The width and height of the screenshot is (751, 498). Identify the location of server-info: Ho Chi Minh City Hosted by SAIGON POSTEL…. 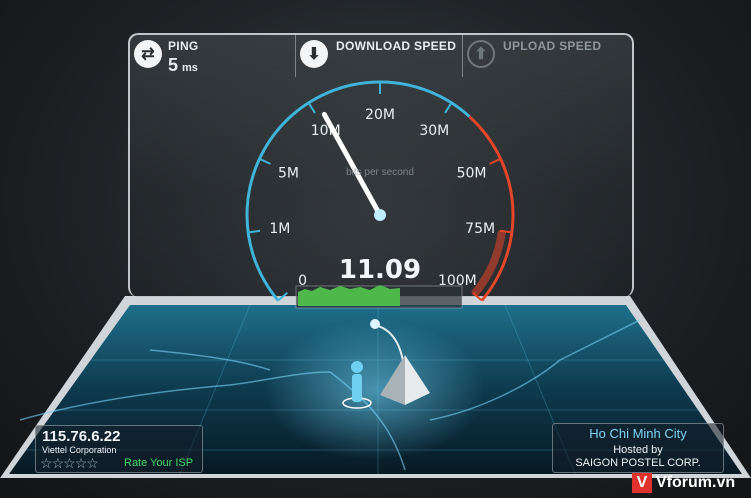
(638, 448).